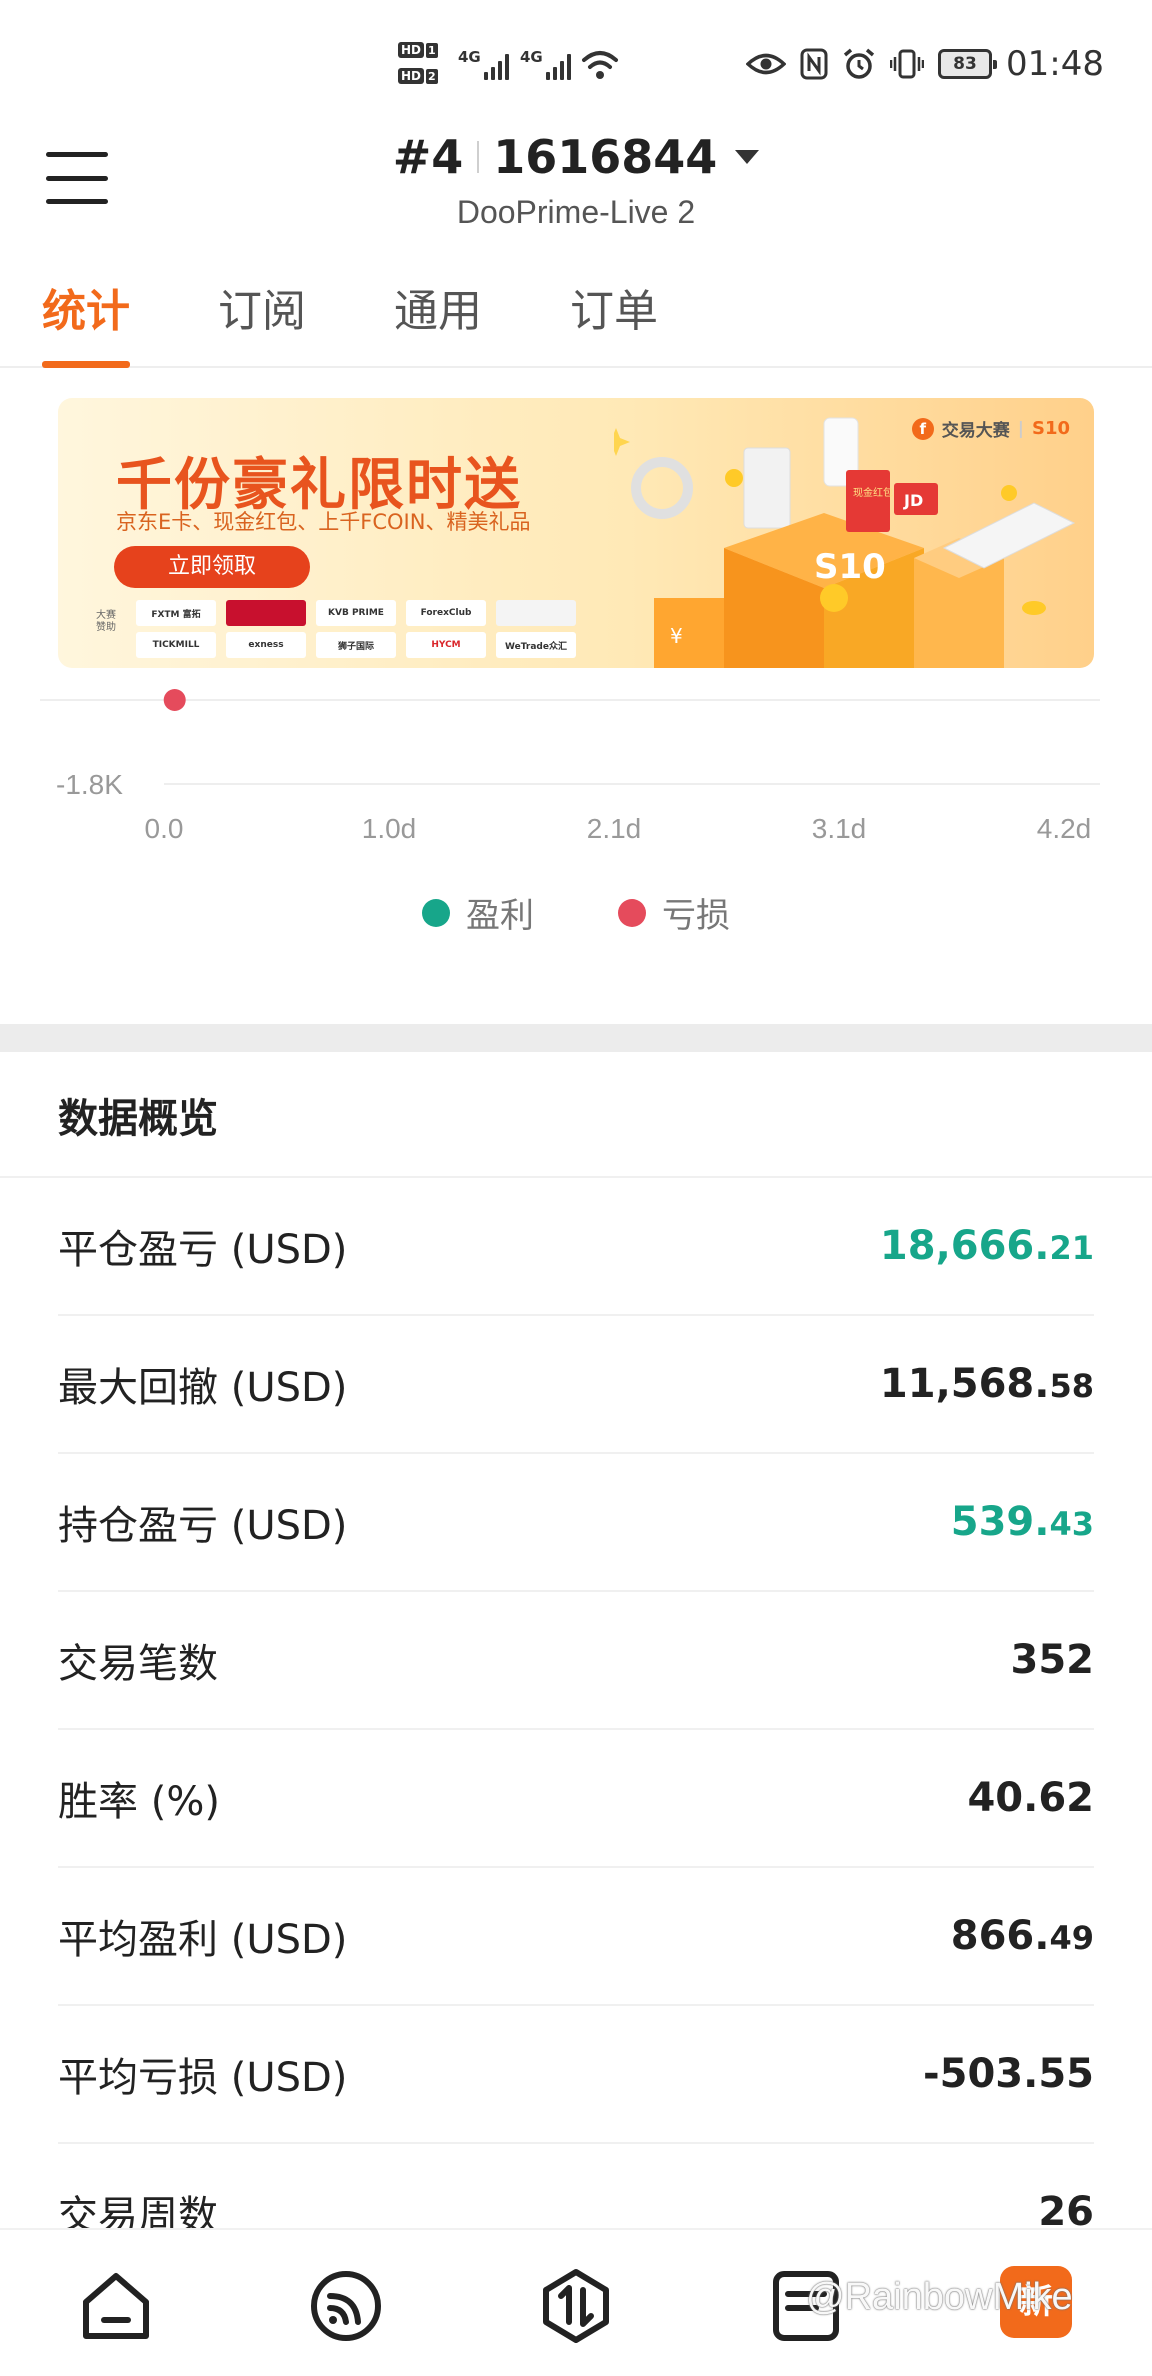 The image size is (1152, 2376). Describe the element at coordinates (576, 2075) in the screenshot. I see `overview-row: 平均亏损 (USD) -503.55` at that location.